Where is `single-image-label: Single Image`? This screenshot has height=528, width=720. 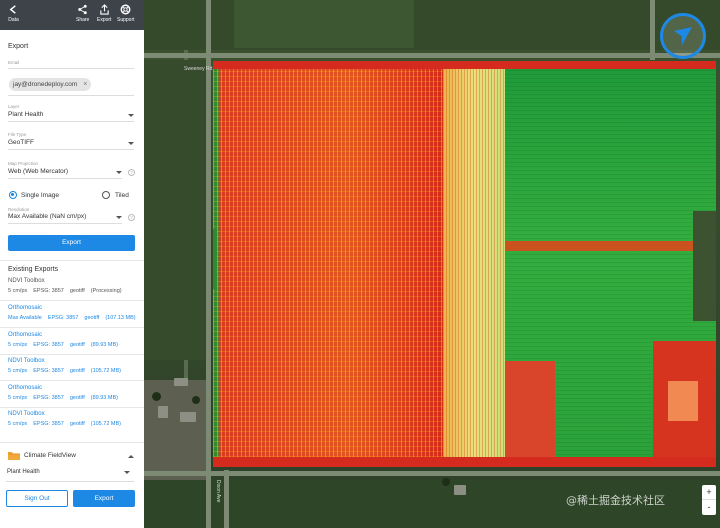 single-image-label: Single Image is located at coordinates (40, 195).